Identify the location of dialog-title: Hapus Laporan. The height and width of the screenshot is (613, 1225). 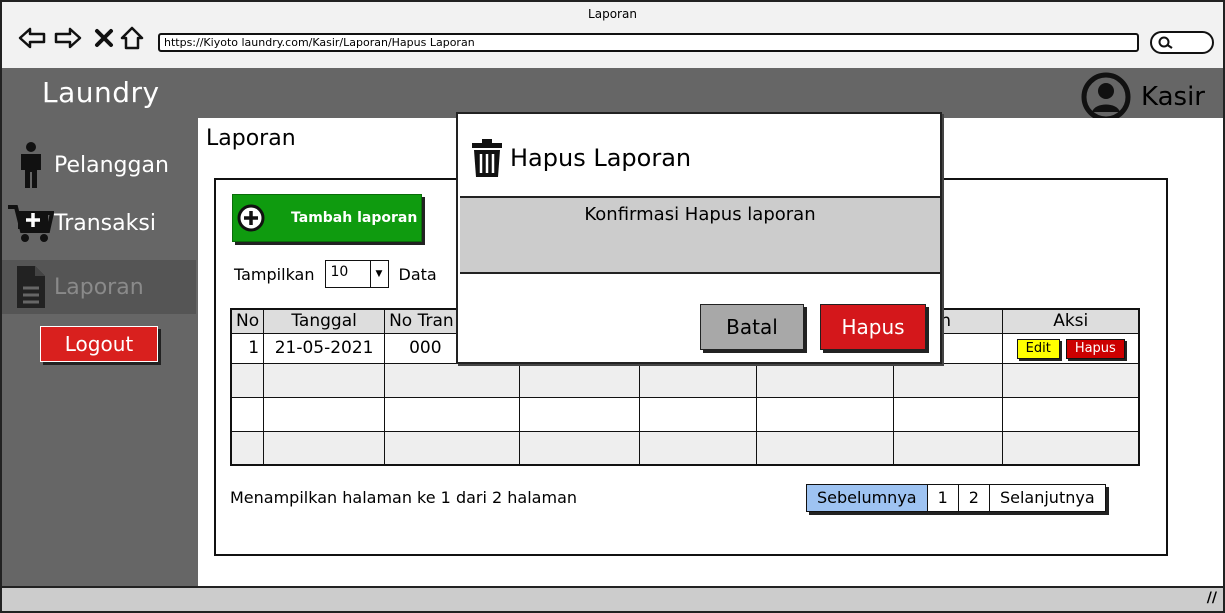
(601, 158).